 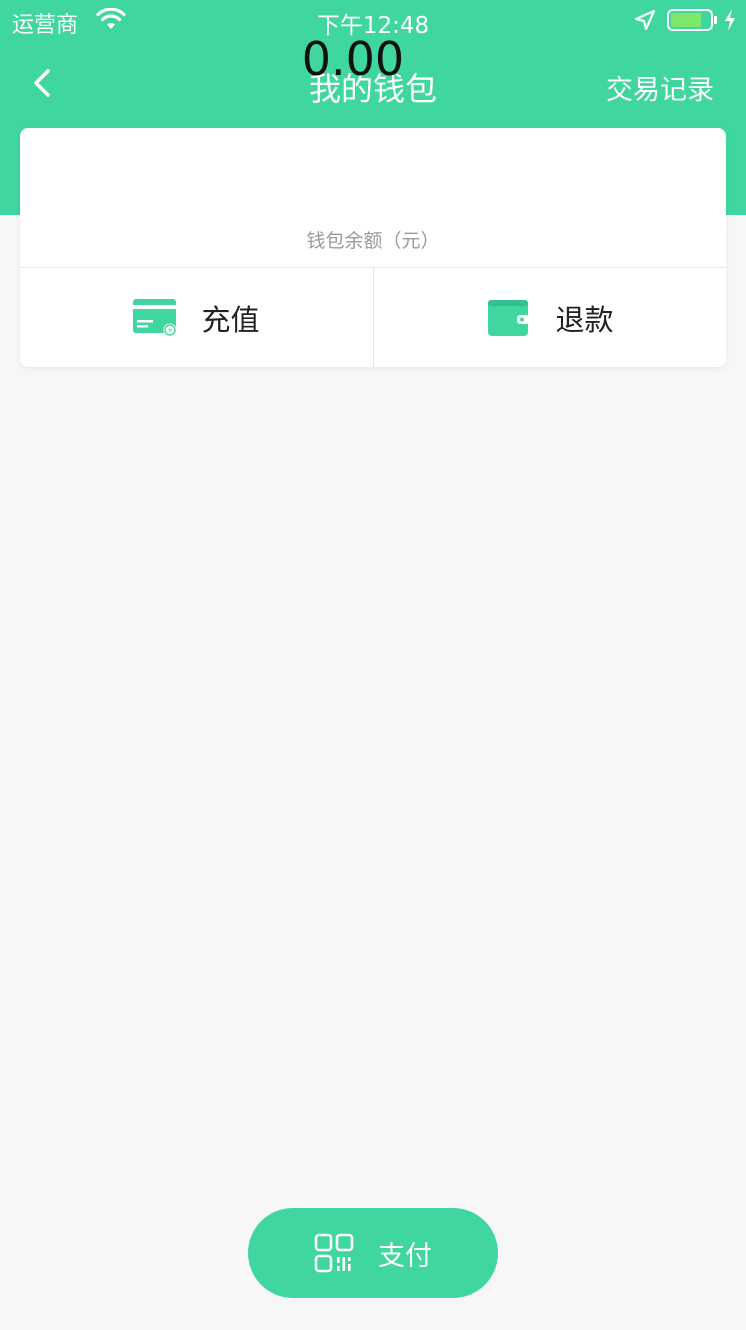 What do you see at coordinates (353, 59) in the screenshot?
I see `wallet-balance: 0.00` at bounding box center [353, 59].